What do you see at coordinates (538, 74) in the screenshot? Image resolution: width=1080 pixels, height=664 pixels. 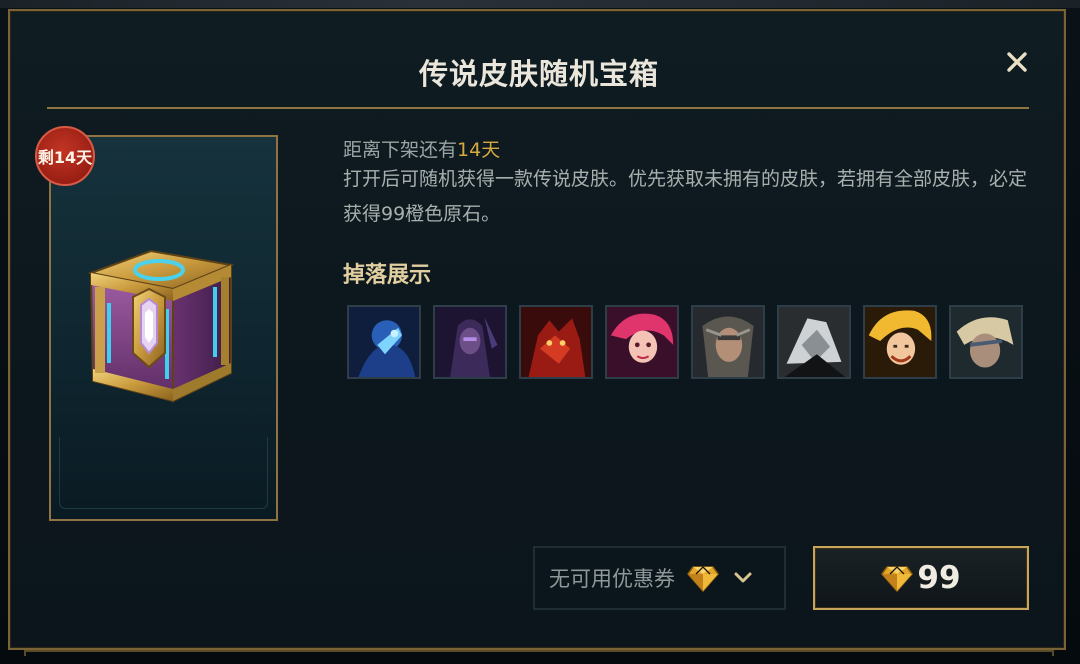 I see `dialog-title: 传说皮肤随机宝箱` at bounding box center [538, 74].